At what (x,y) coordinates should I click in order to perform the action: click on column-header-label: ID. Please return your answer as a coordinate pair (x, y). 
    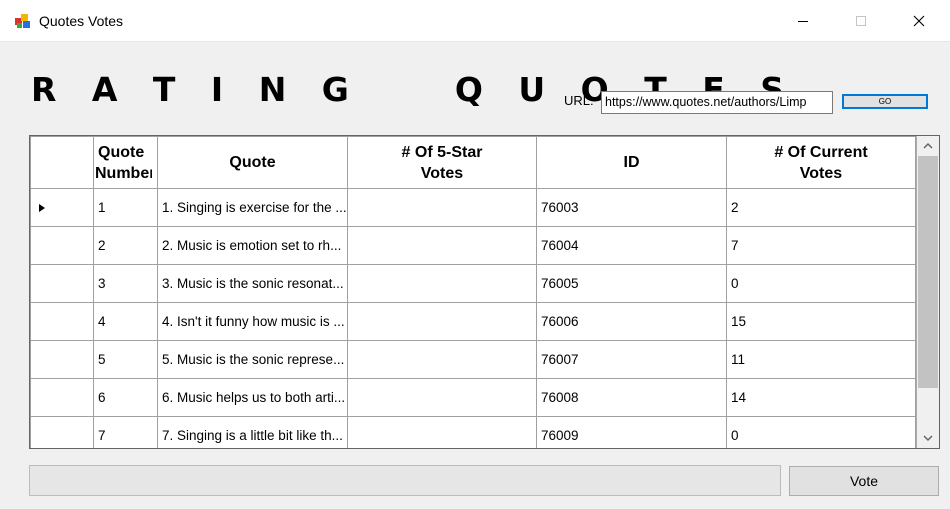
    Looking at the image, I should click on (631, 162).